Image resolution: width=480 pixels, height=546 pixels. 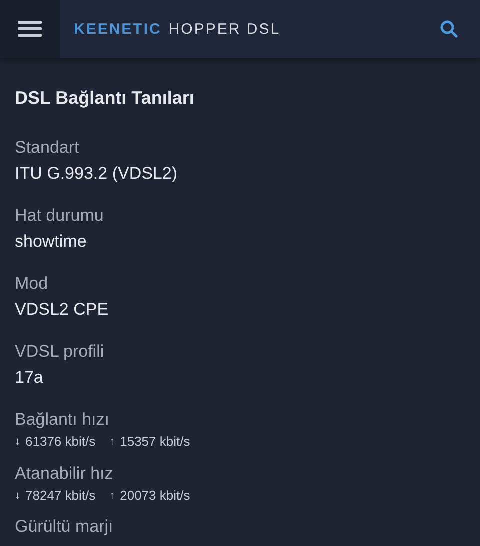 What do you see at coordinates (61, 496) in the screenshot?
I see `download-rate: 78247 kbit/s` at bounding box center [61, 496].